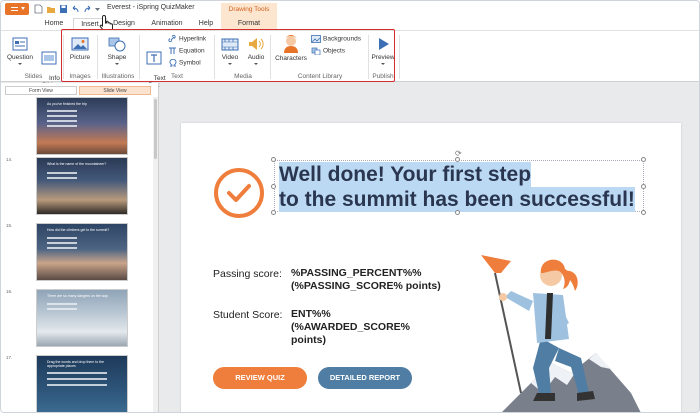 The width and height of the screenshot is (700, 413). I want to click on tab-help: Help, so click(206, 24).